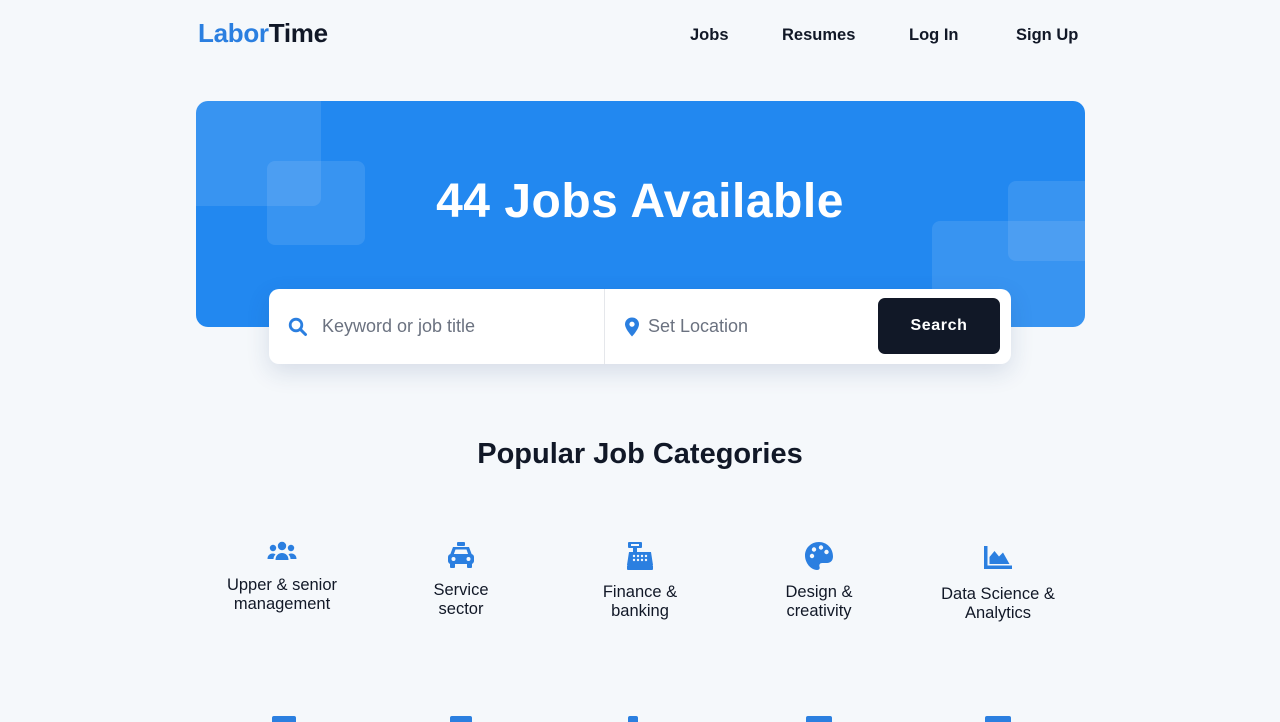  Describe the element at coordinates (640, 581) in the screenshot. I see `category-finance-banking: Finance & banking` at that location.